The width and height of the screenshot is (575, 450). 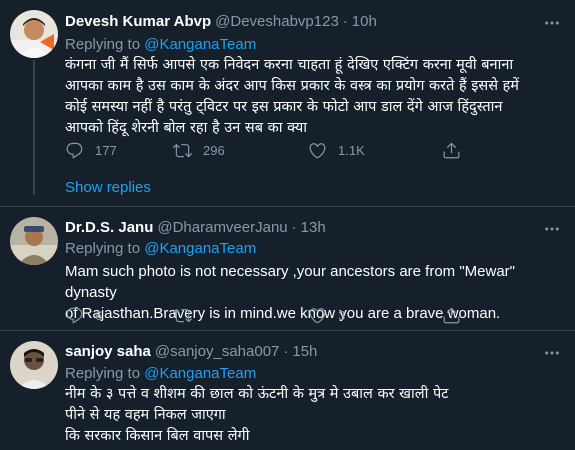 I want to click on tweet-header: Dr.D.S. Janu @DharamveerJanu · 13h, so click(x=300, y=228).